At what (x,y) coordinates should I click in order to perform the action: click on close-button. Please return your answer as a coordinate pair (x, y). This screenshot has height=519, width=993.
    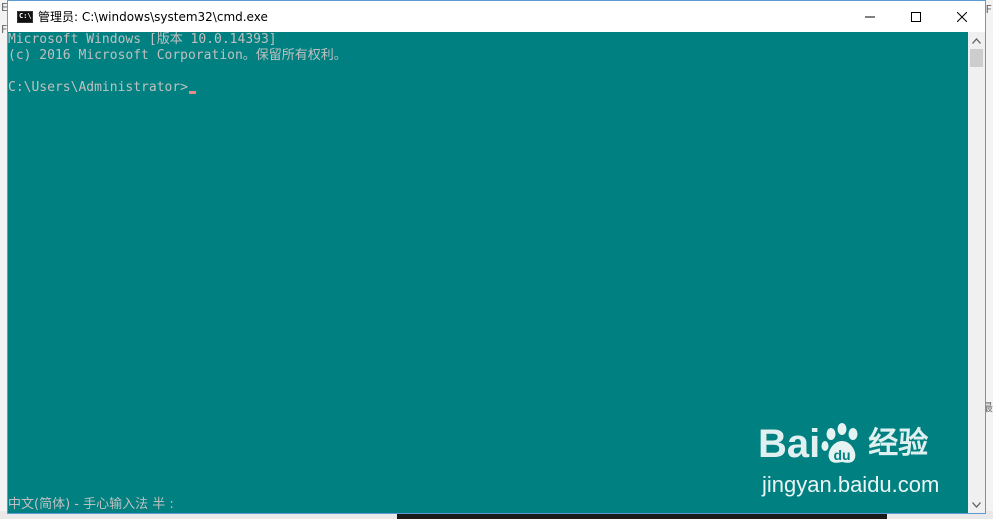
    Looking at the image, I should click on (962, 16).